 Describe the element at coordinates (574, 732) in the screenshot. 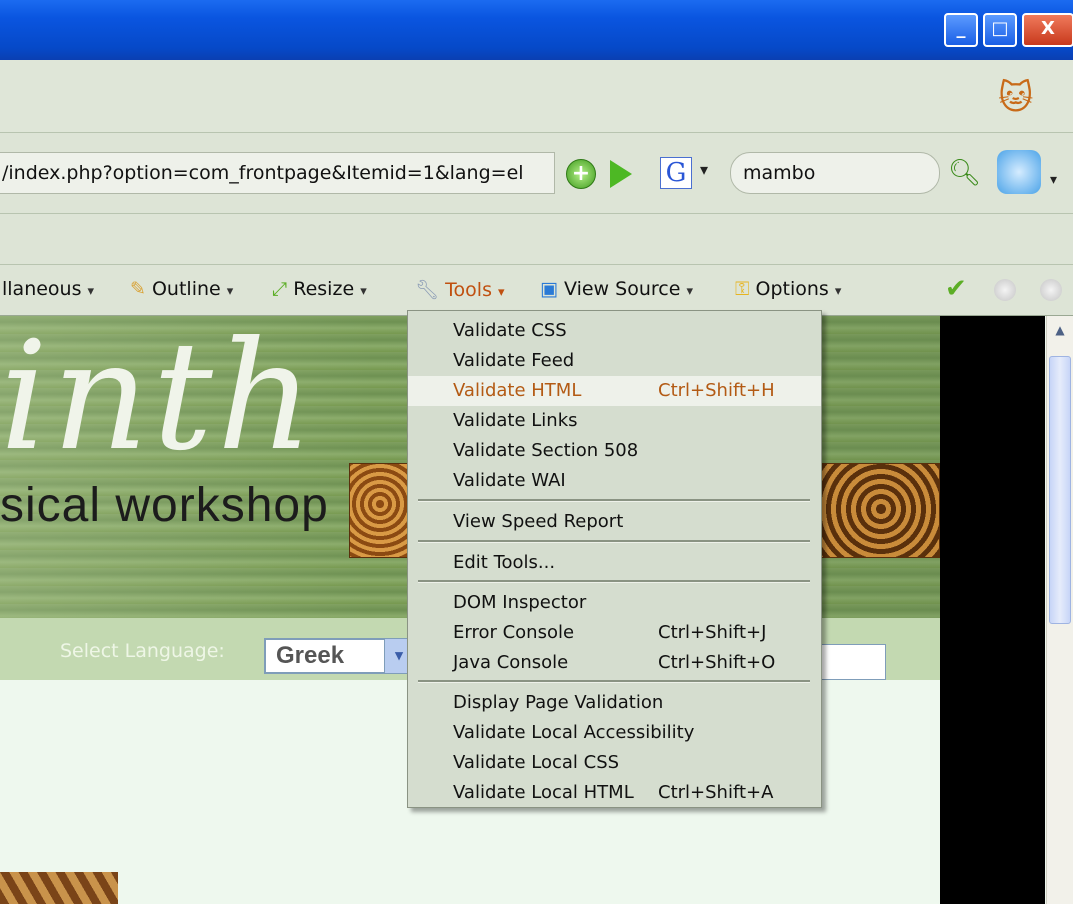

I see `menu-item-label: Validate Local Accessibility` at that location.